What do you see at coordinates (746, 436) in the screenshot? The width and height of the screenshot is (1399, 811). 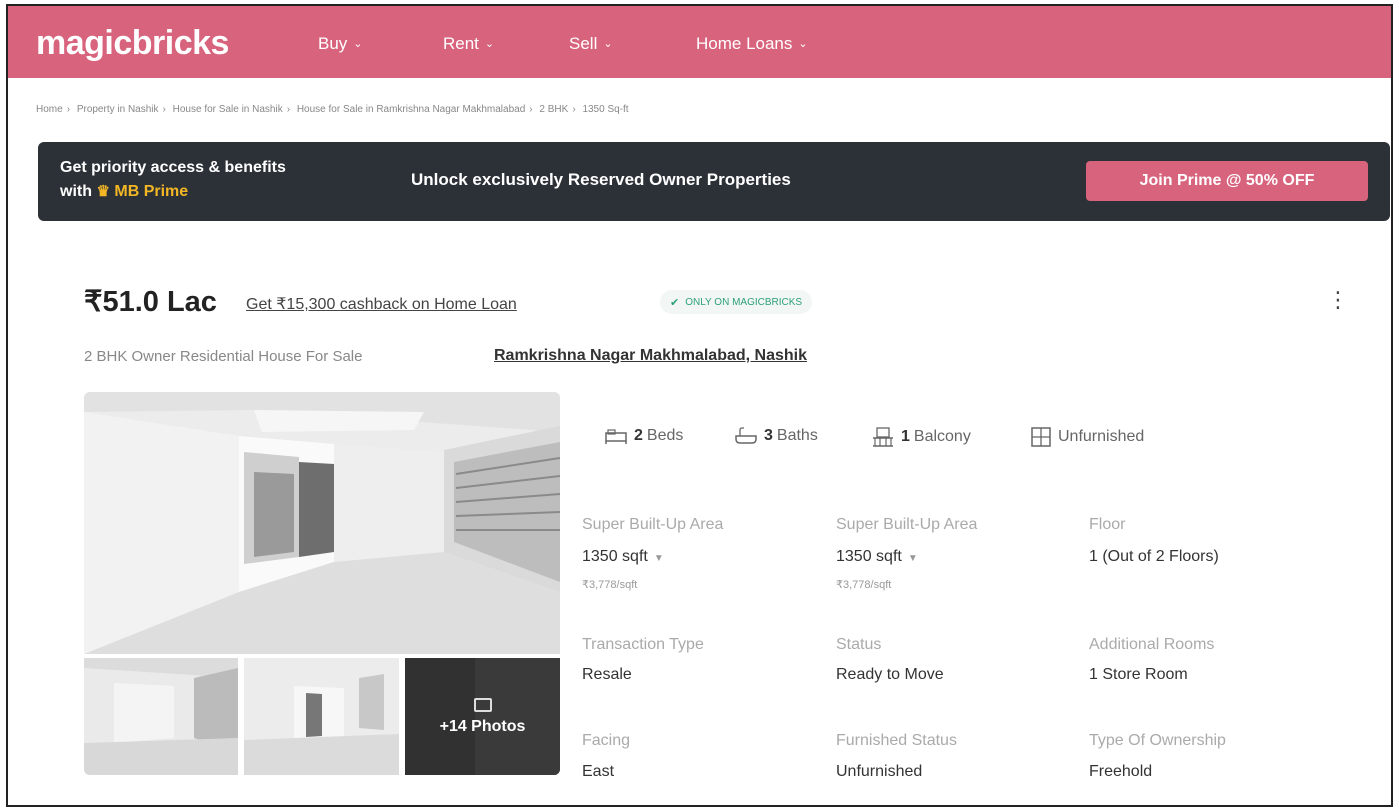 I see `bathtub-icon` at bounding box center [746, 436].